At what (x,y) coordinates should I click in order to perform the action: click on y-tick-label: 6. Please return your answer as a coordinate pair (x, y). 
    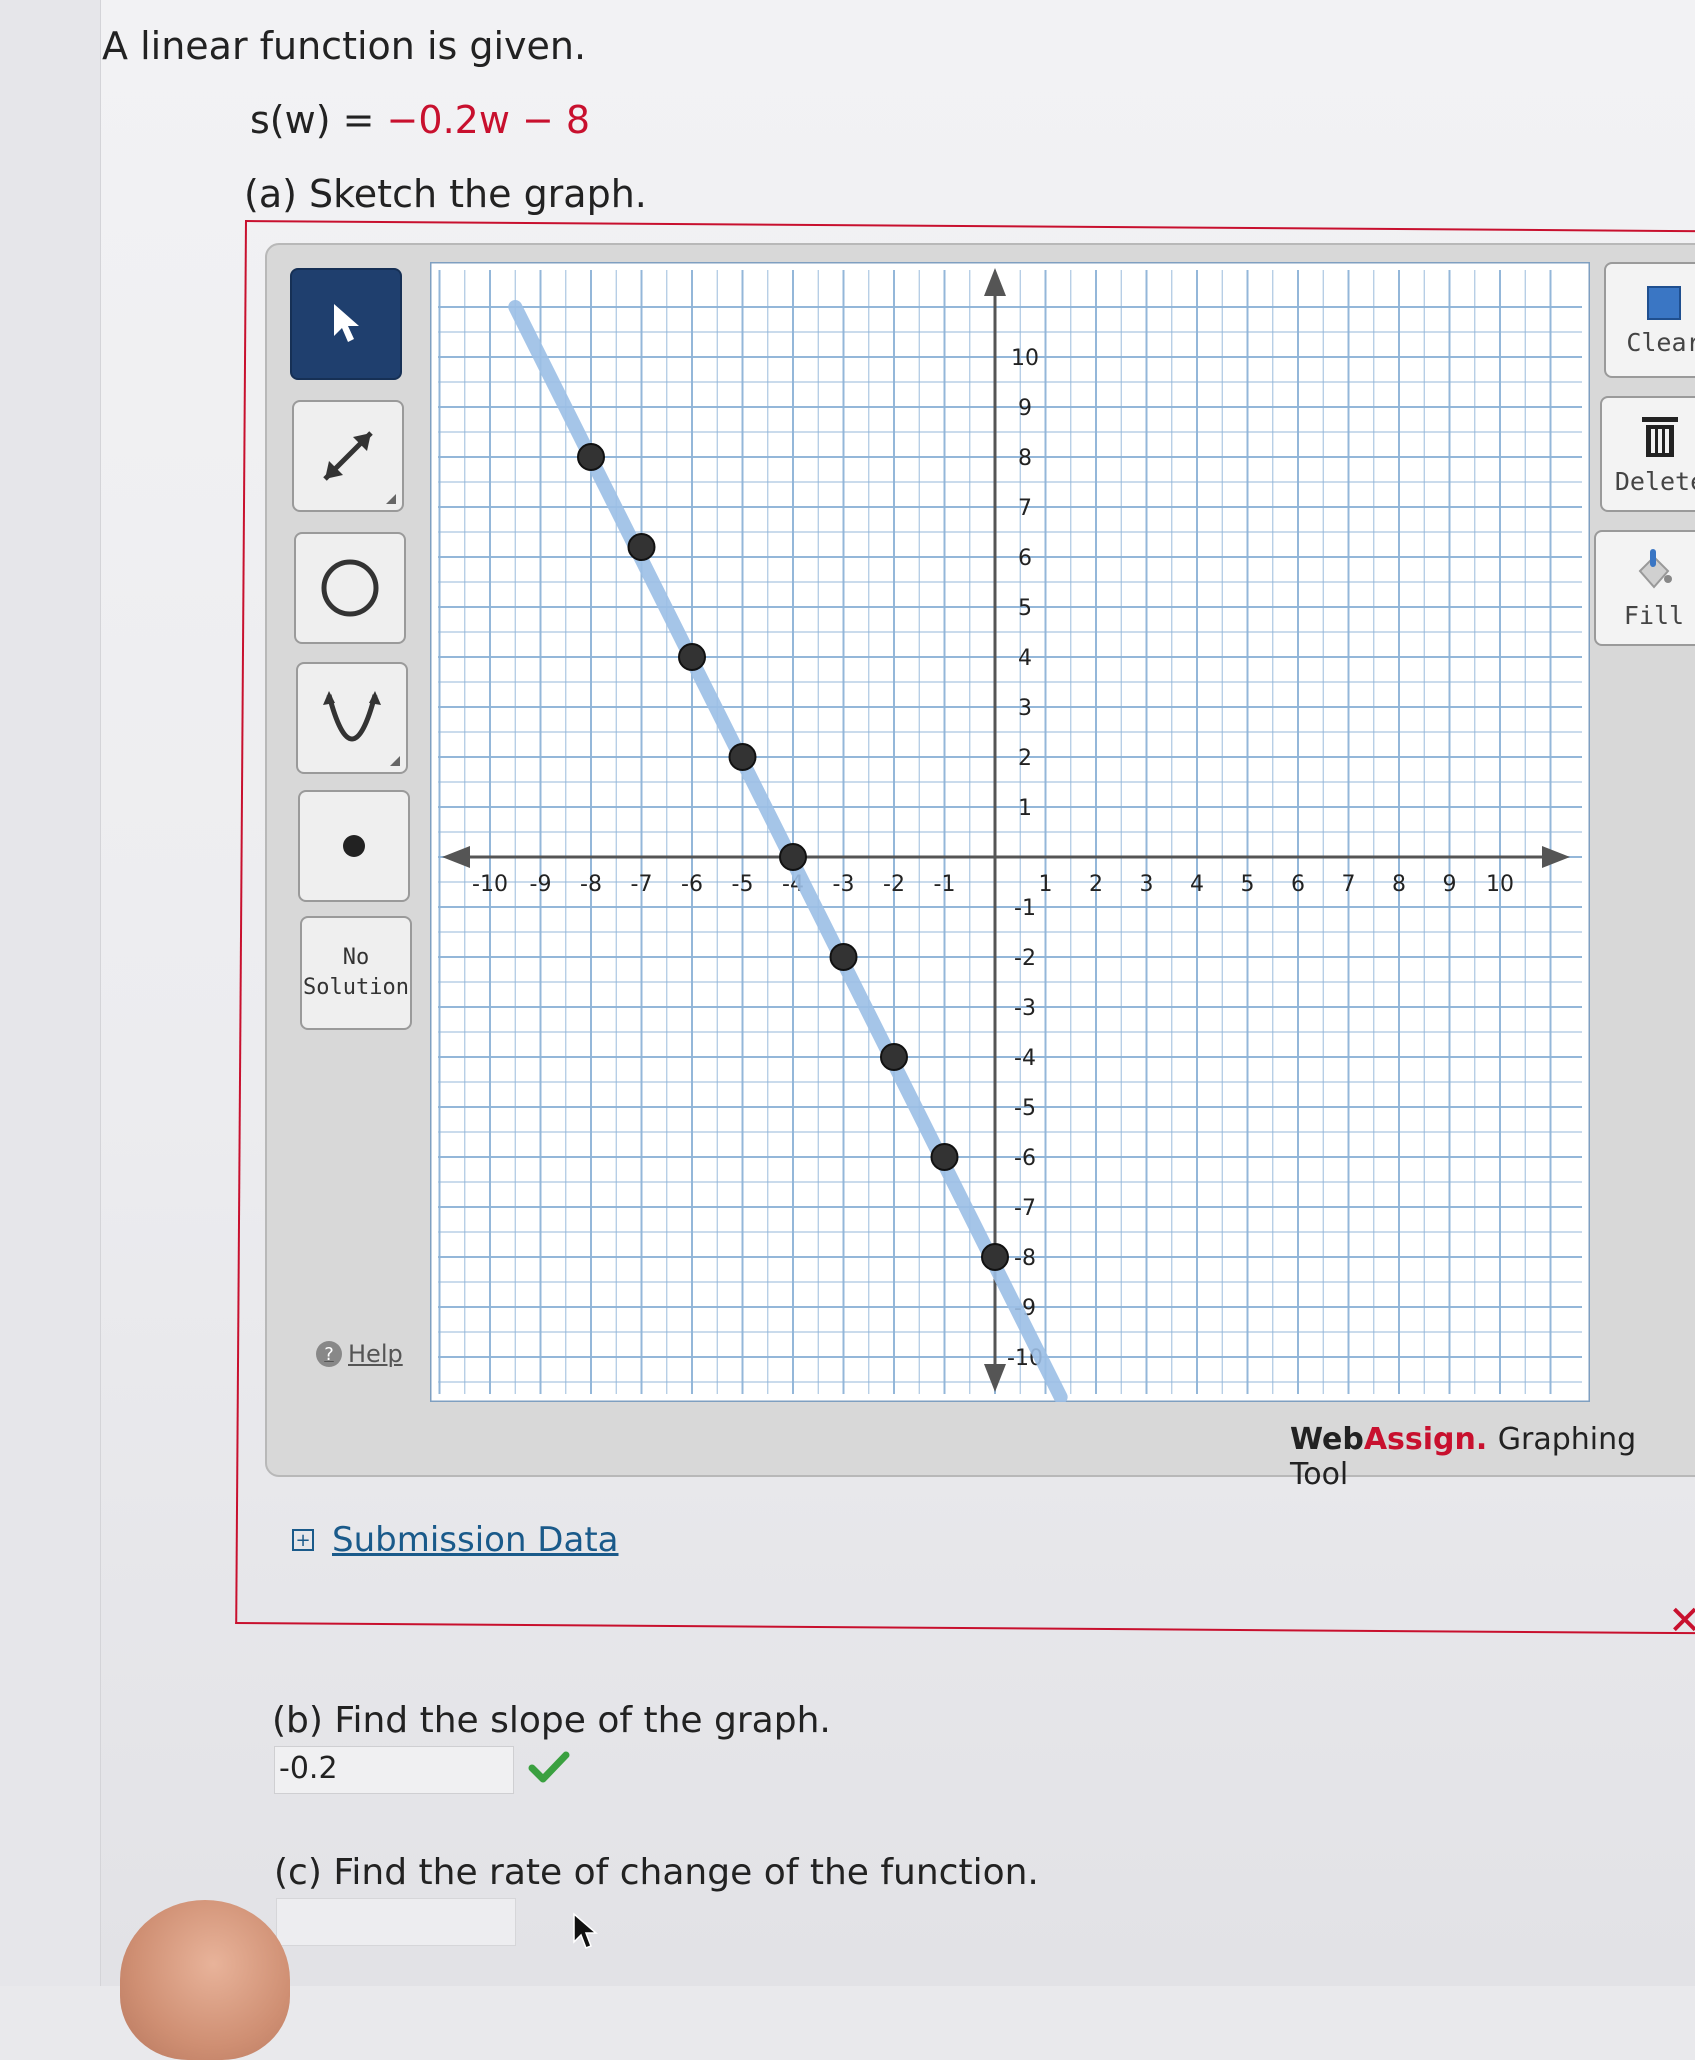
    Looking at the image, I should click on (1025, 558).